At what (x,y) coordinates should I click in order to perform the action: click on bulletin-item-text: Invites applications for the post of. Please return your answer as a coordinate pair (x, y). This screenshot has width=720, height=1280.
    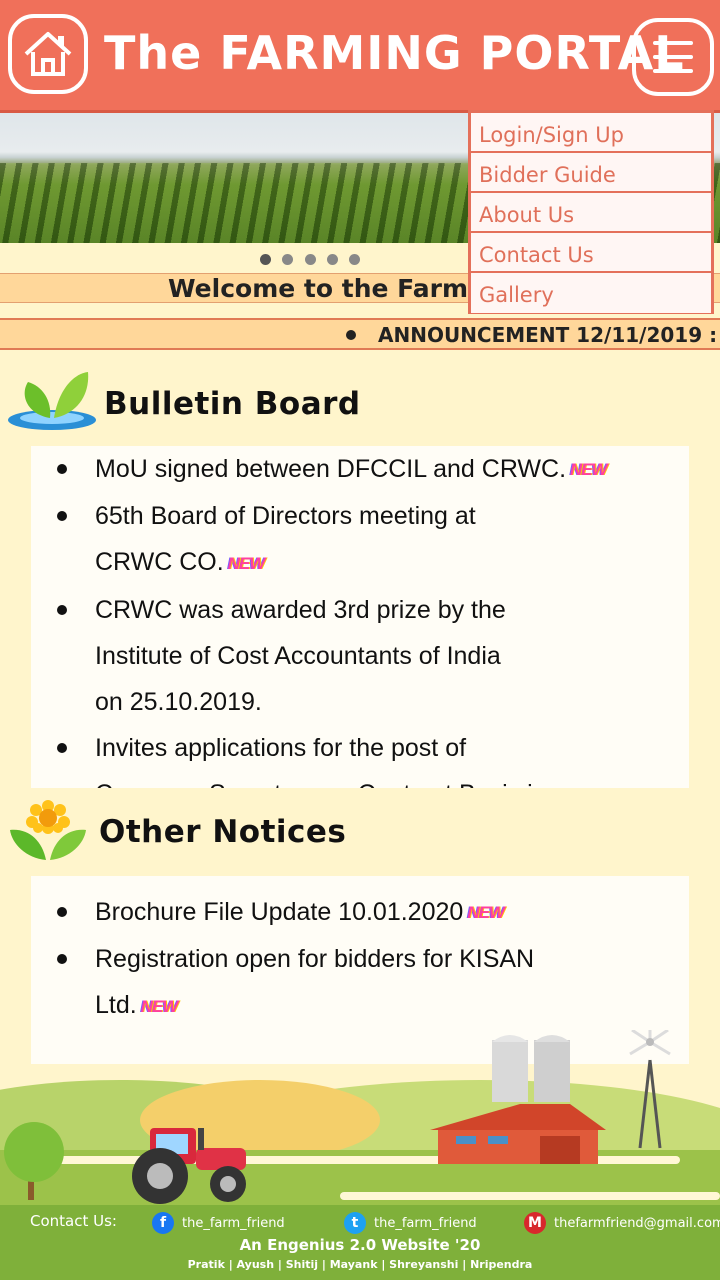
    Looking at the image, I should click on (281, 747).